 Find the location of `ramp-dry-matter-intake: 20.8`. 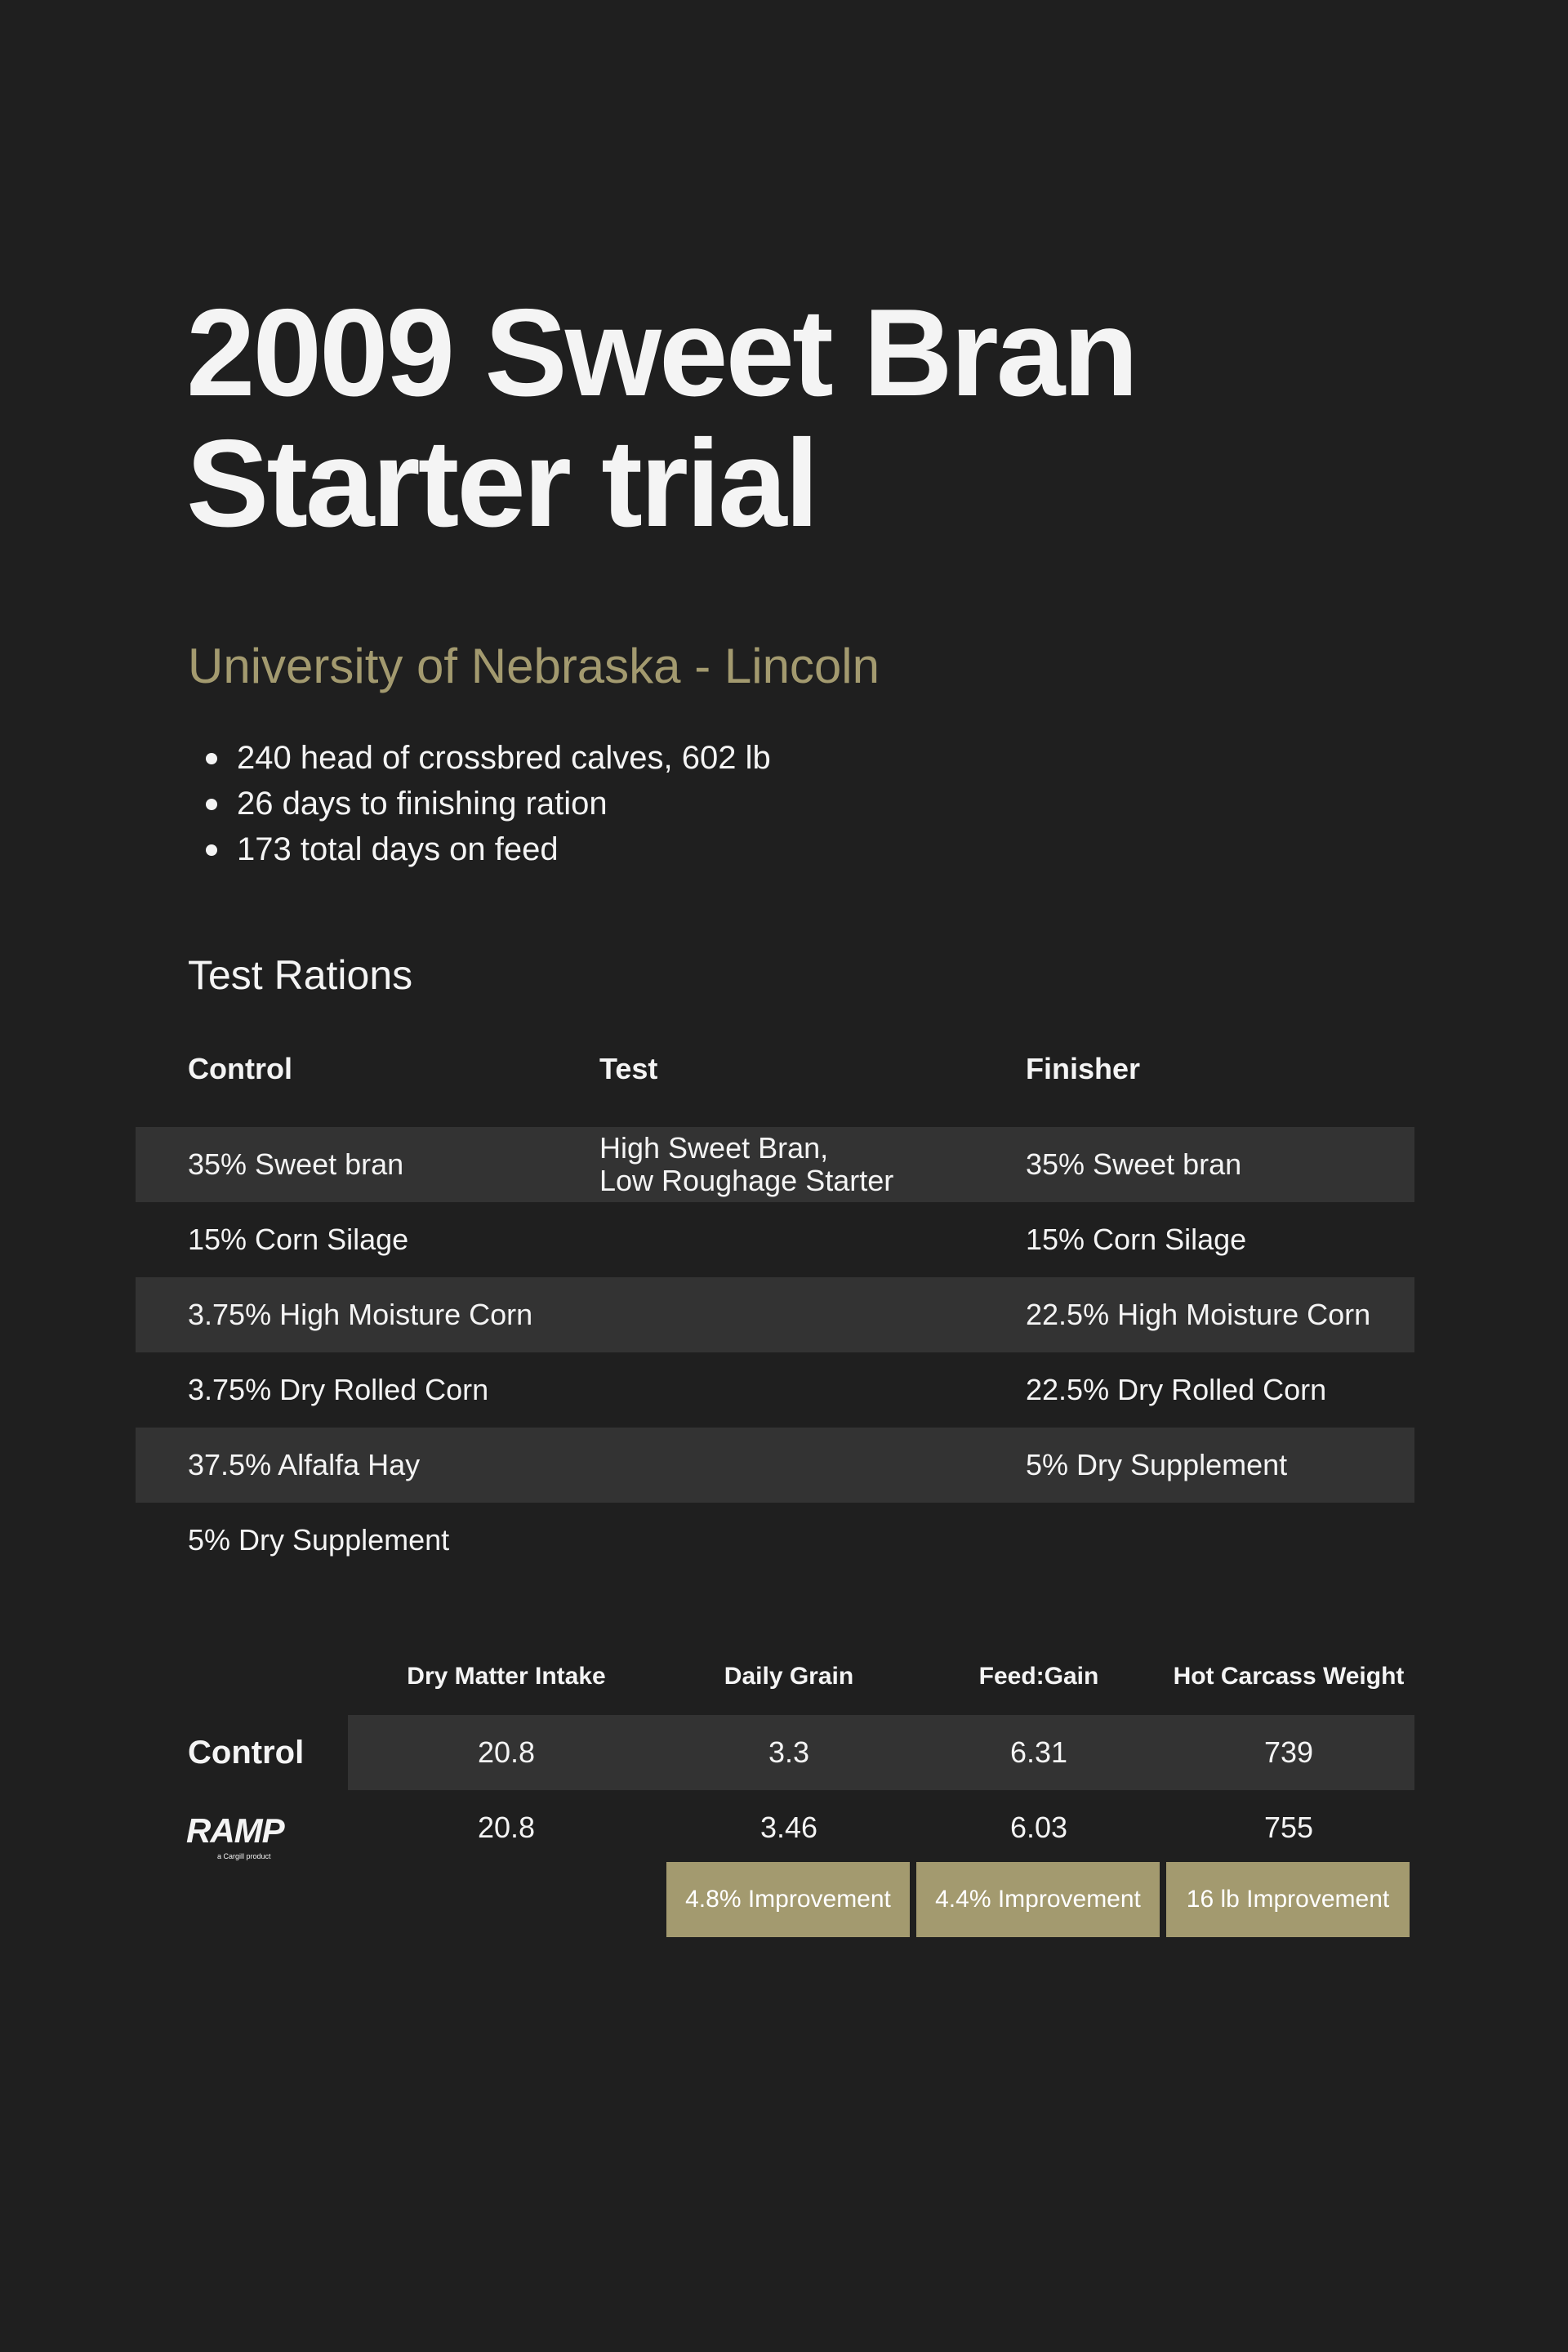

ramp-dry-matter-intake: 20.8 is located at coordinates (507, 1827).